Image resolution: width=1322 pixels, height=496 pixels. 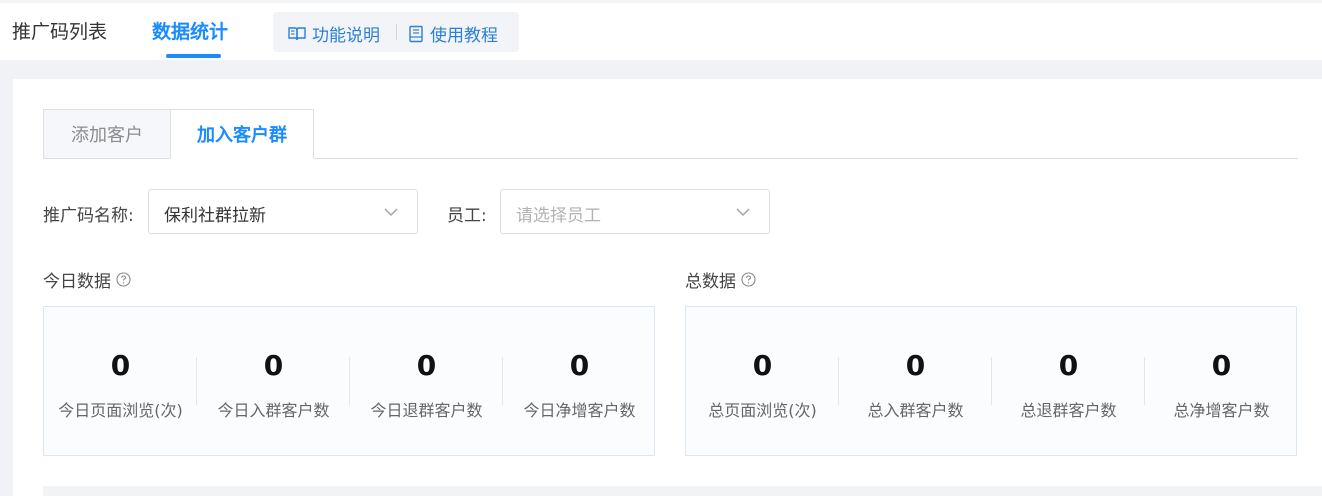 I want to click on stat-today-joined: 0 今日入群客户数, so click(x=273, y=382).